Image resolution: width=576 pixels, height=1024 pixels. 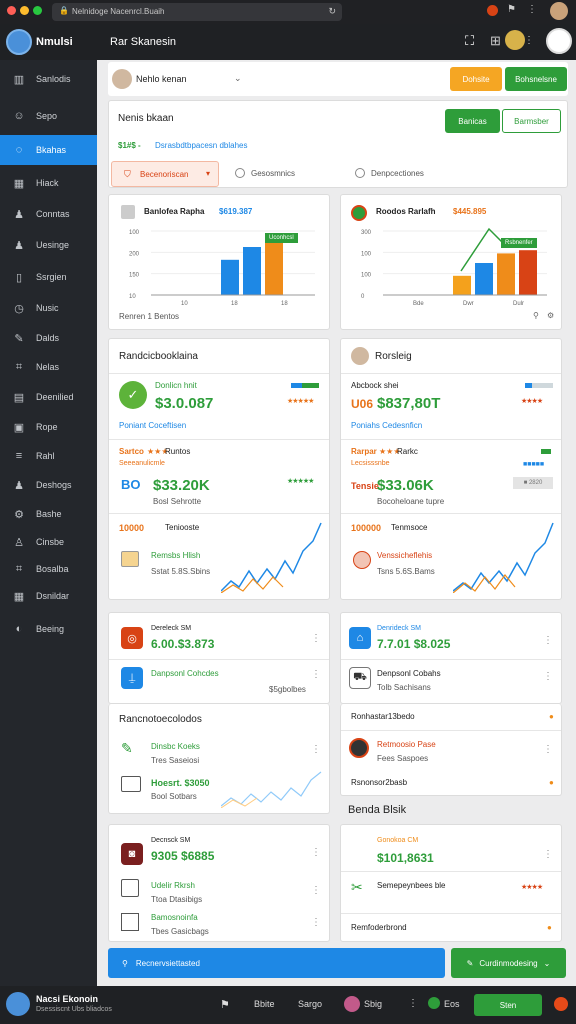 I want to click on app-avatar, so click(x=19, y=42).